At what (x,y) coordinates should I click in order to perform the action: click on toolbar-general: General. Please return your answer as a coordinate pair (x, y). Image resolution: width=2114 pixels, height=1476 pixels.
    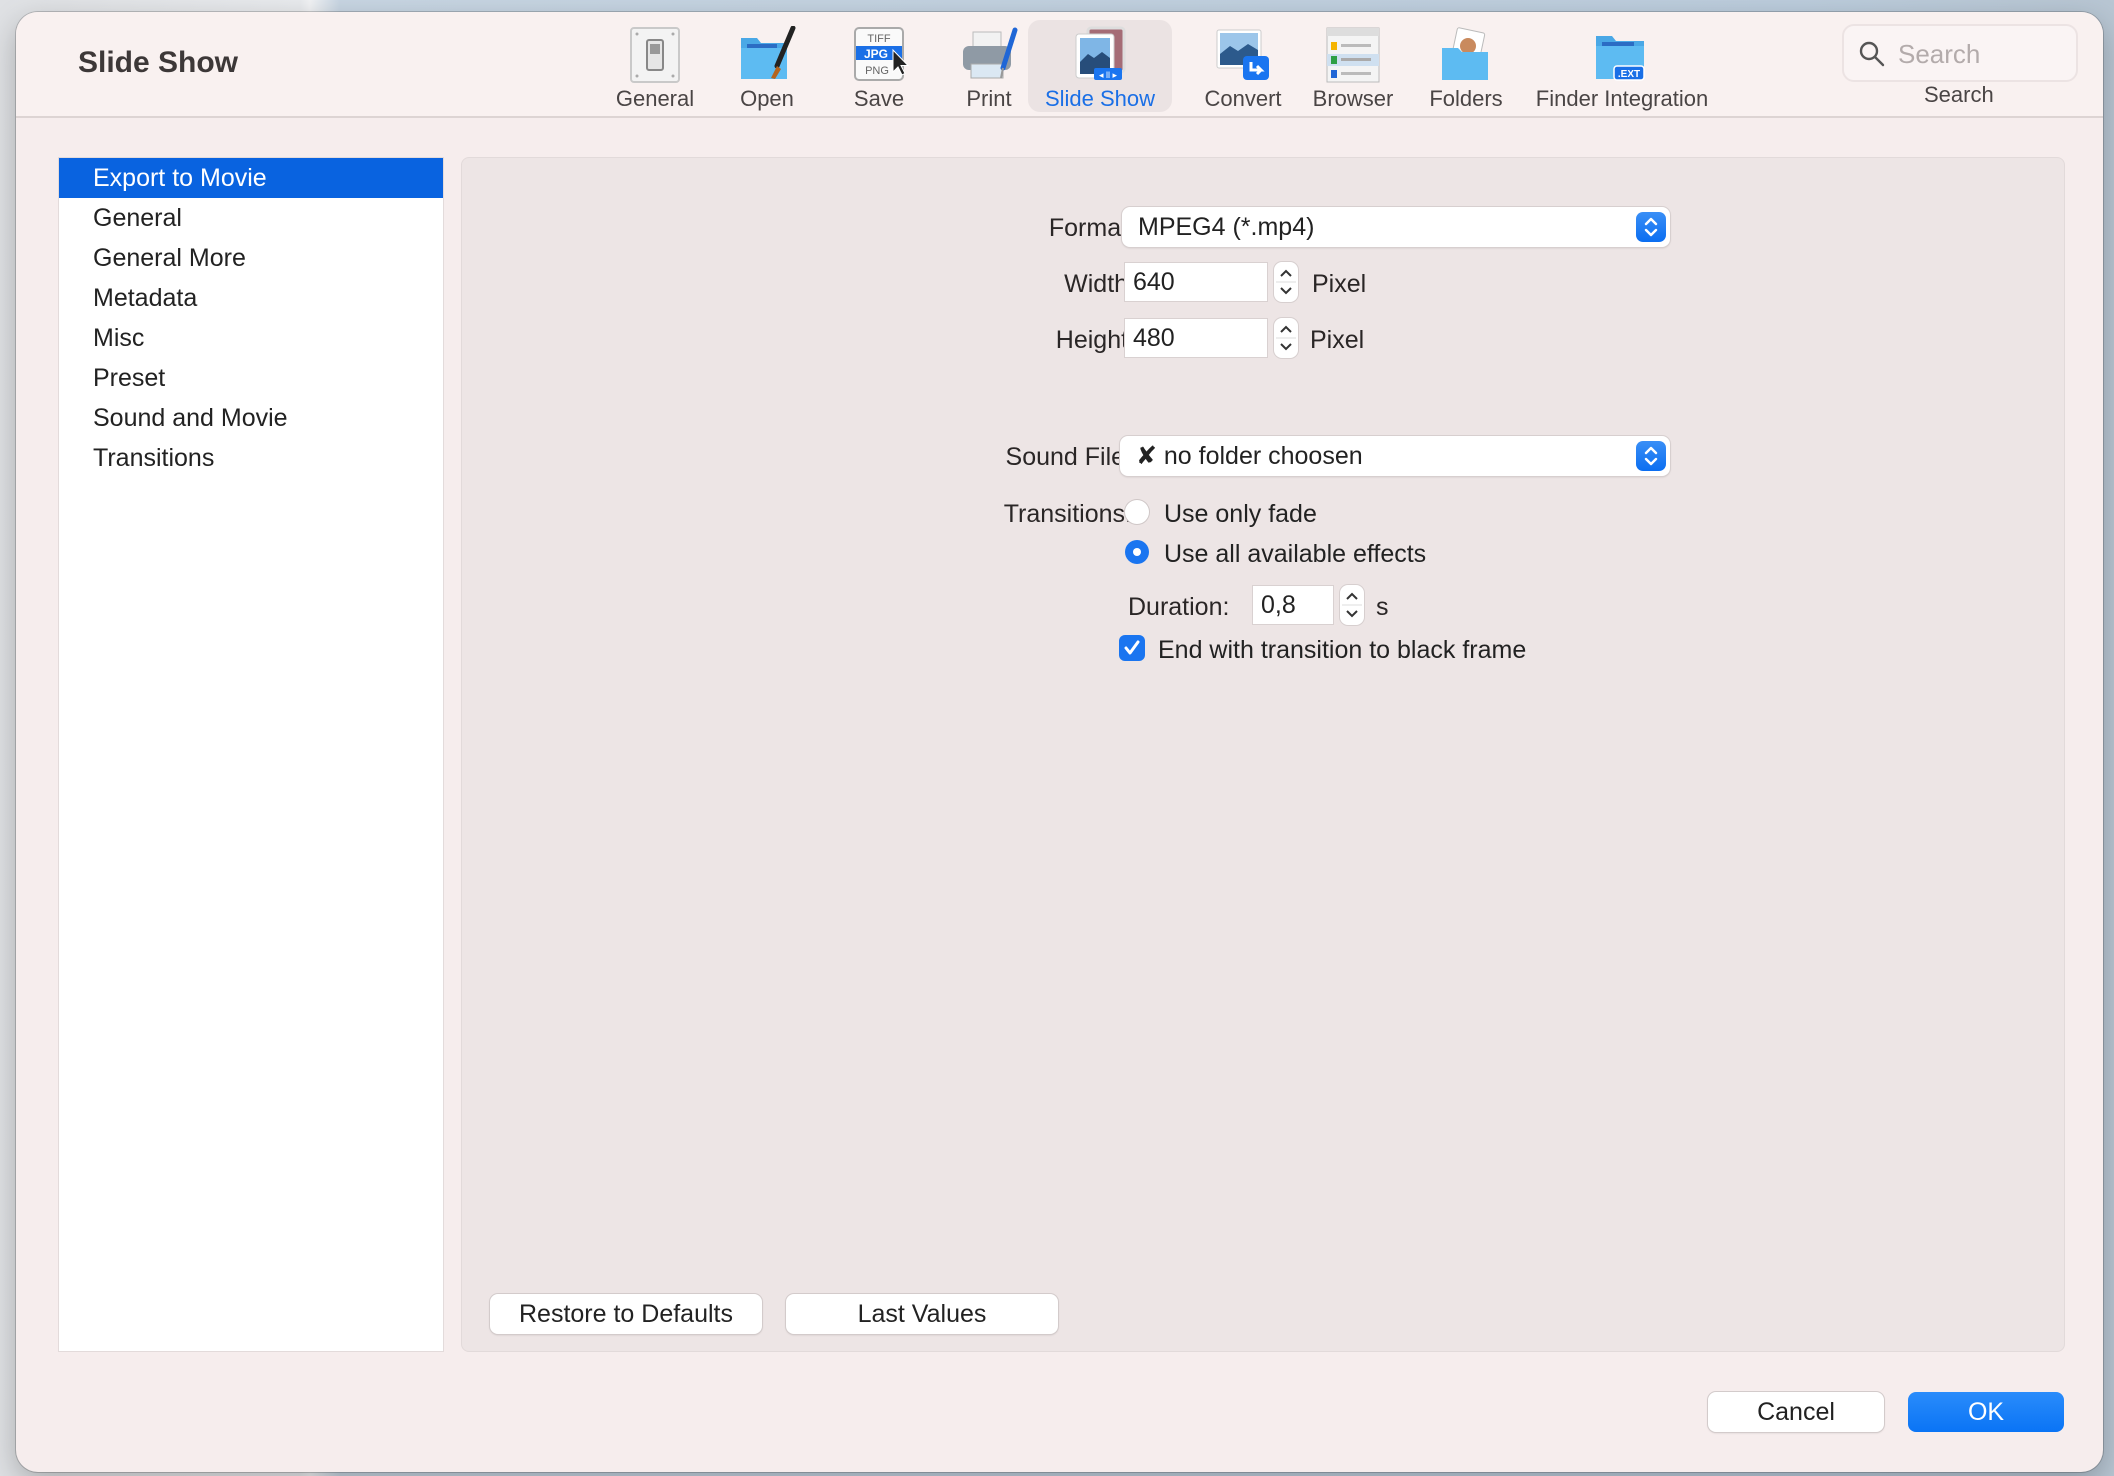
    Looking at the image, I should click on (655, 66).